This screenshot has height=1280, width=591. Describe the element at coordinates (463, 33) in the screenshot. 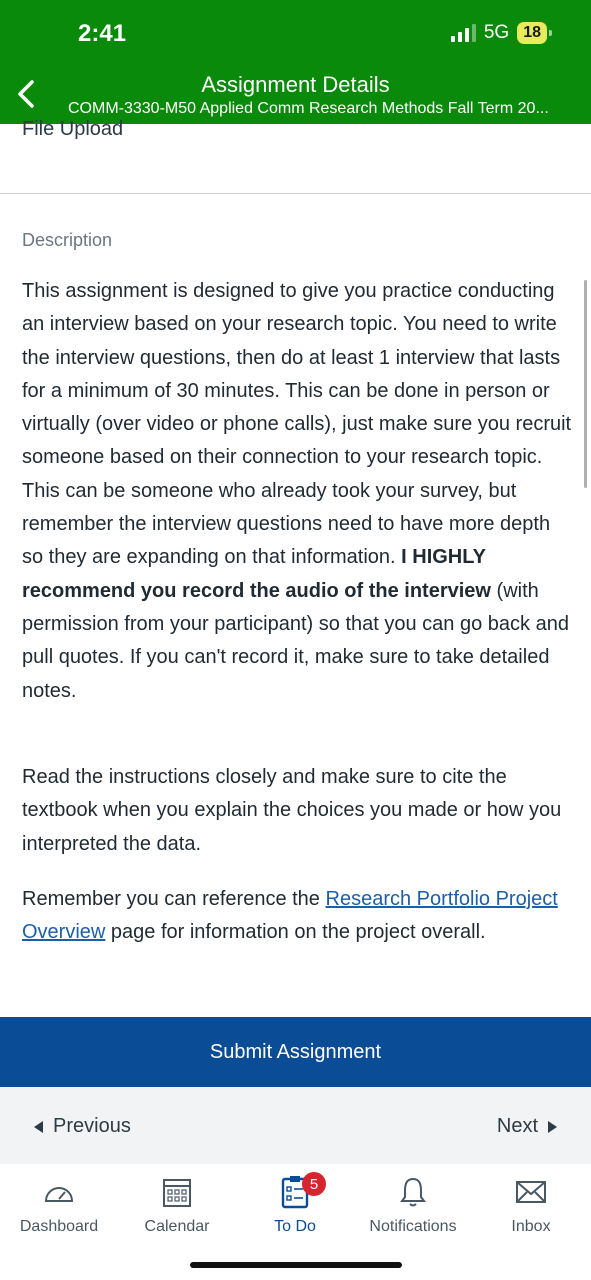

I see `signal-icon` at that location.